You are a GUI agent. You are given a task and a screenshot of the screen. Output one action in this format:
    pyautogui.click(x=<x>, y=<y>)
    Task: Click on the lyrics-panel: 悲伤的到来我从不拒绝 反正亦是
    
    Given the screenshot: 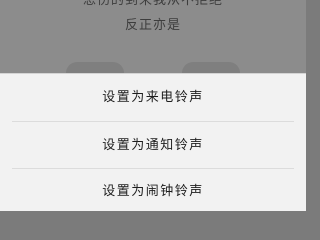 What is the action you would take?
    pyautogui.click(x=153, y=17)
    